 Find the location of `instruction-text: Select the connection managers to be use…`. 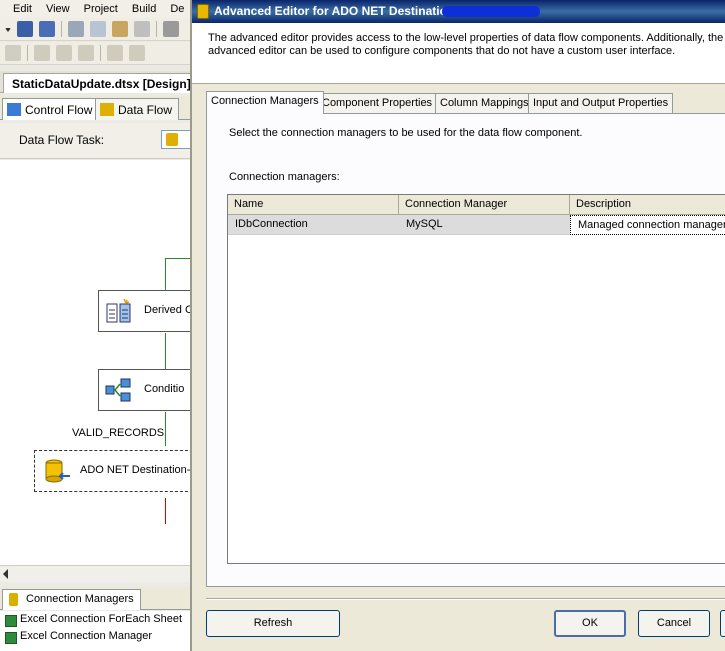

instruction-text: Select the connection managers to be use… is located at coordinates (406, 133).